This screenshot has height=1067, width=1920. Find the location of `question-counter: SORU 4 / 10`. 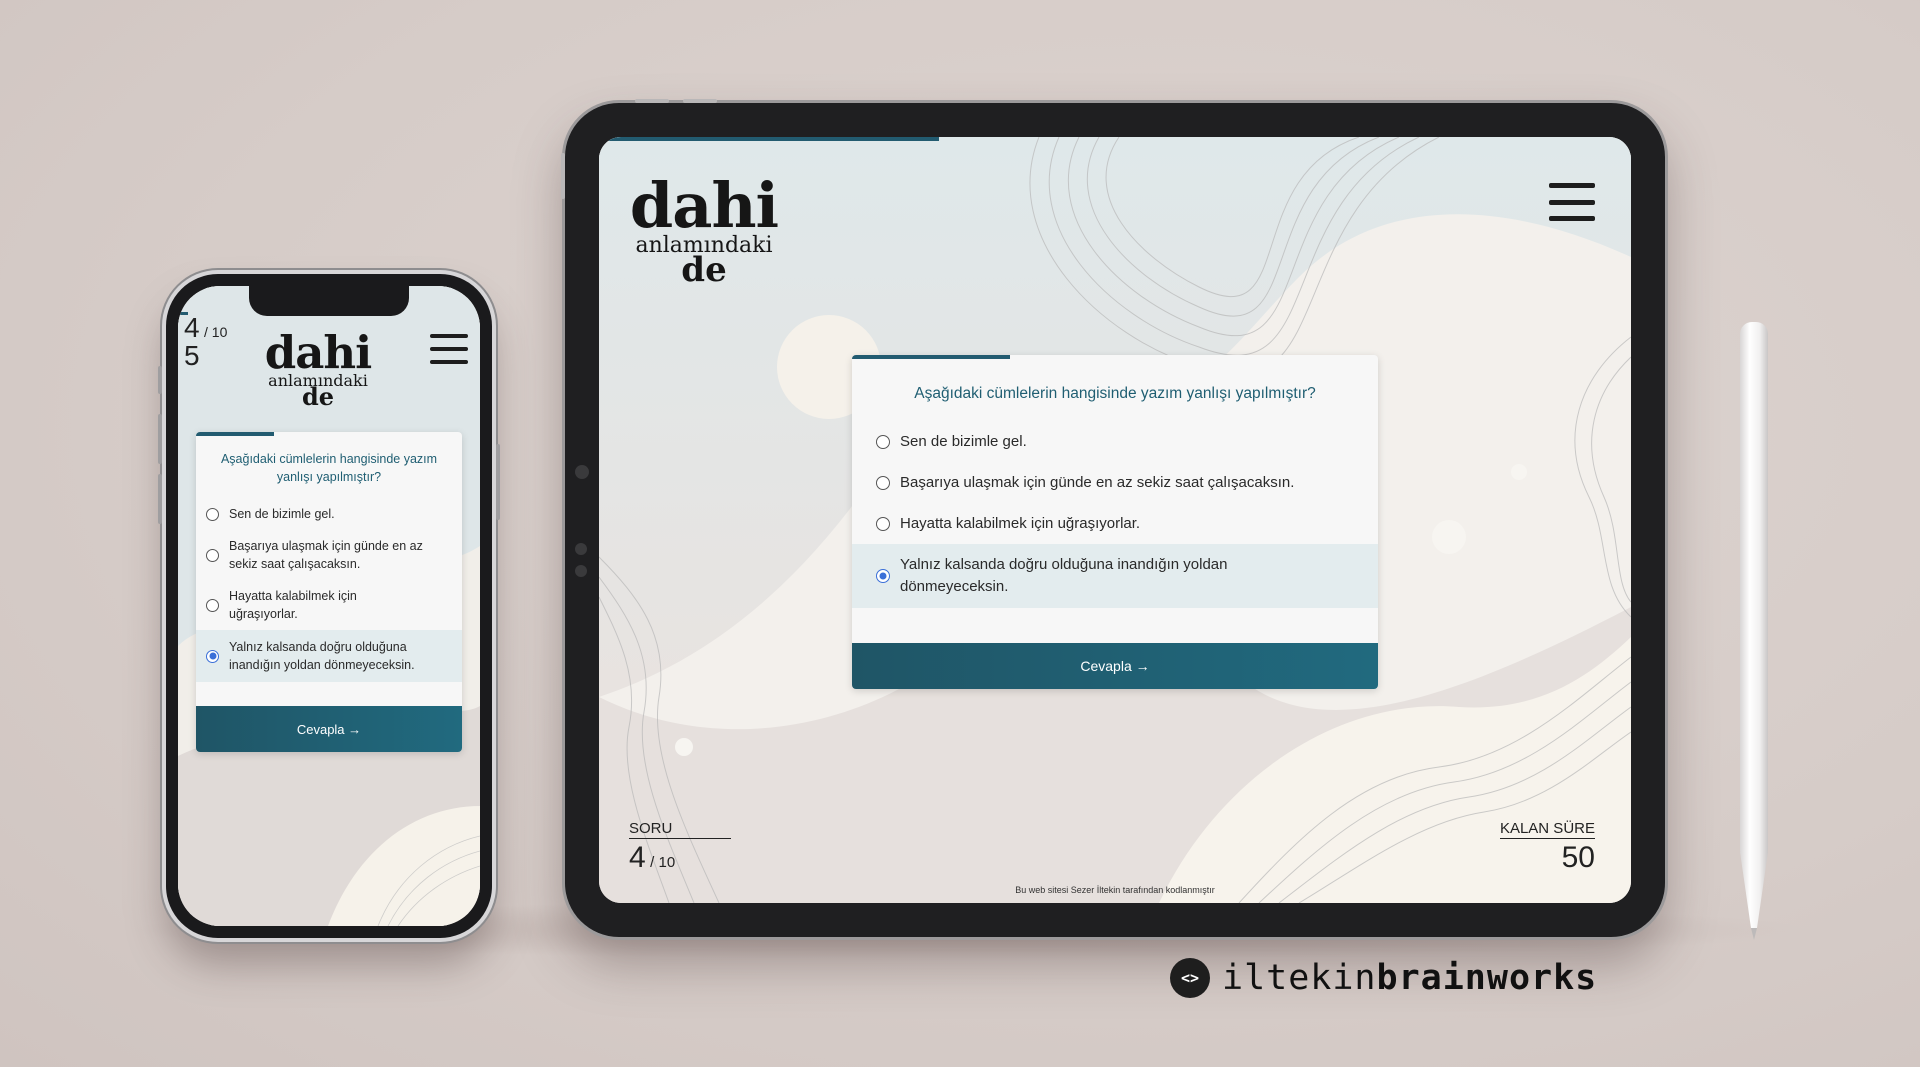

question-counter: SORU 4 / 10 is located at coordinates (680, 847).